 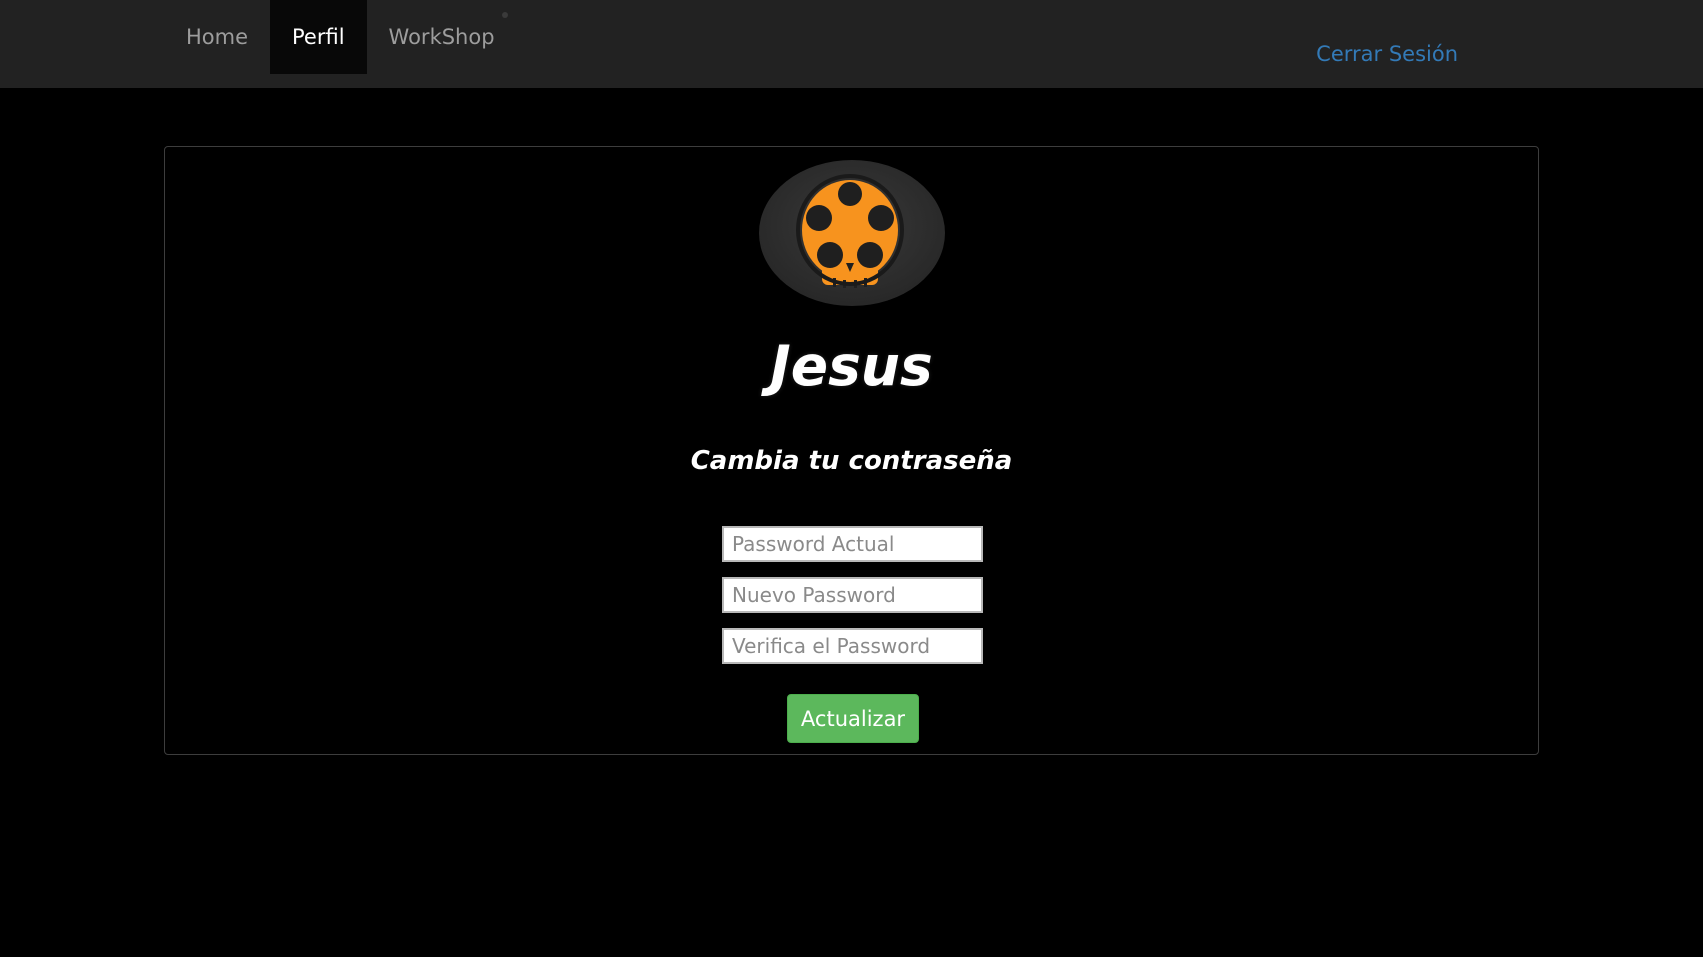 What do you see at coordinates (853, 718) in the screenshot?
I see `update-password-button: Actualizar` at bounding box center [853, 718].